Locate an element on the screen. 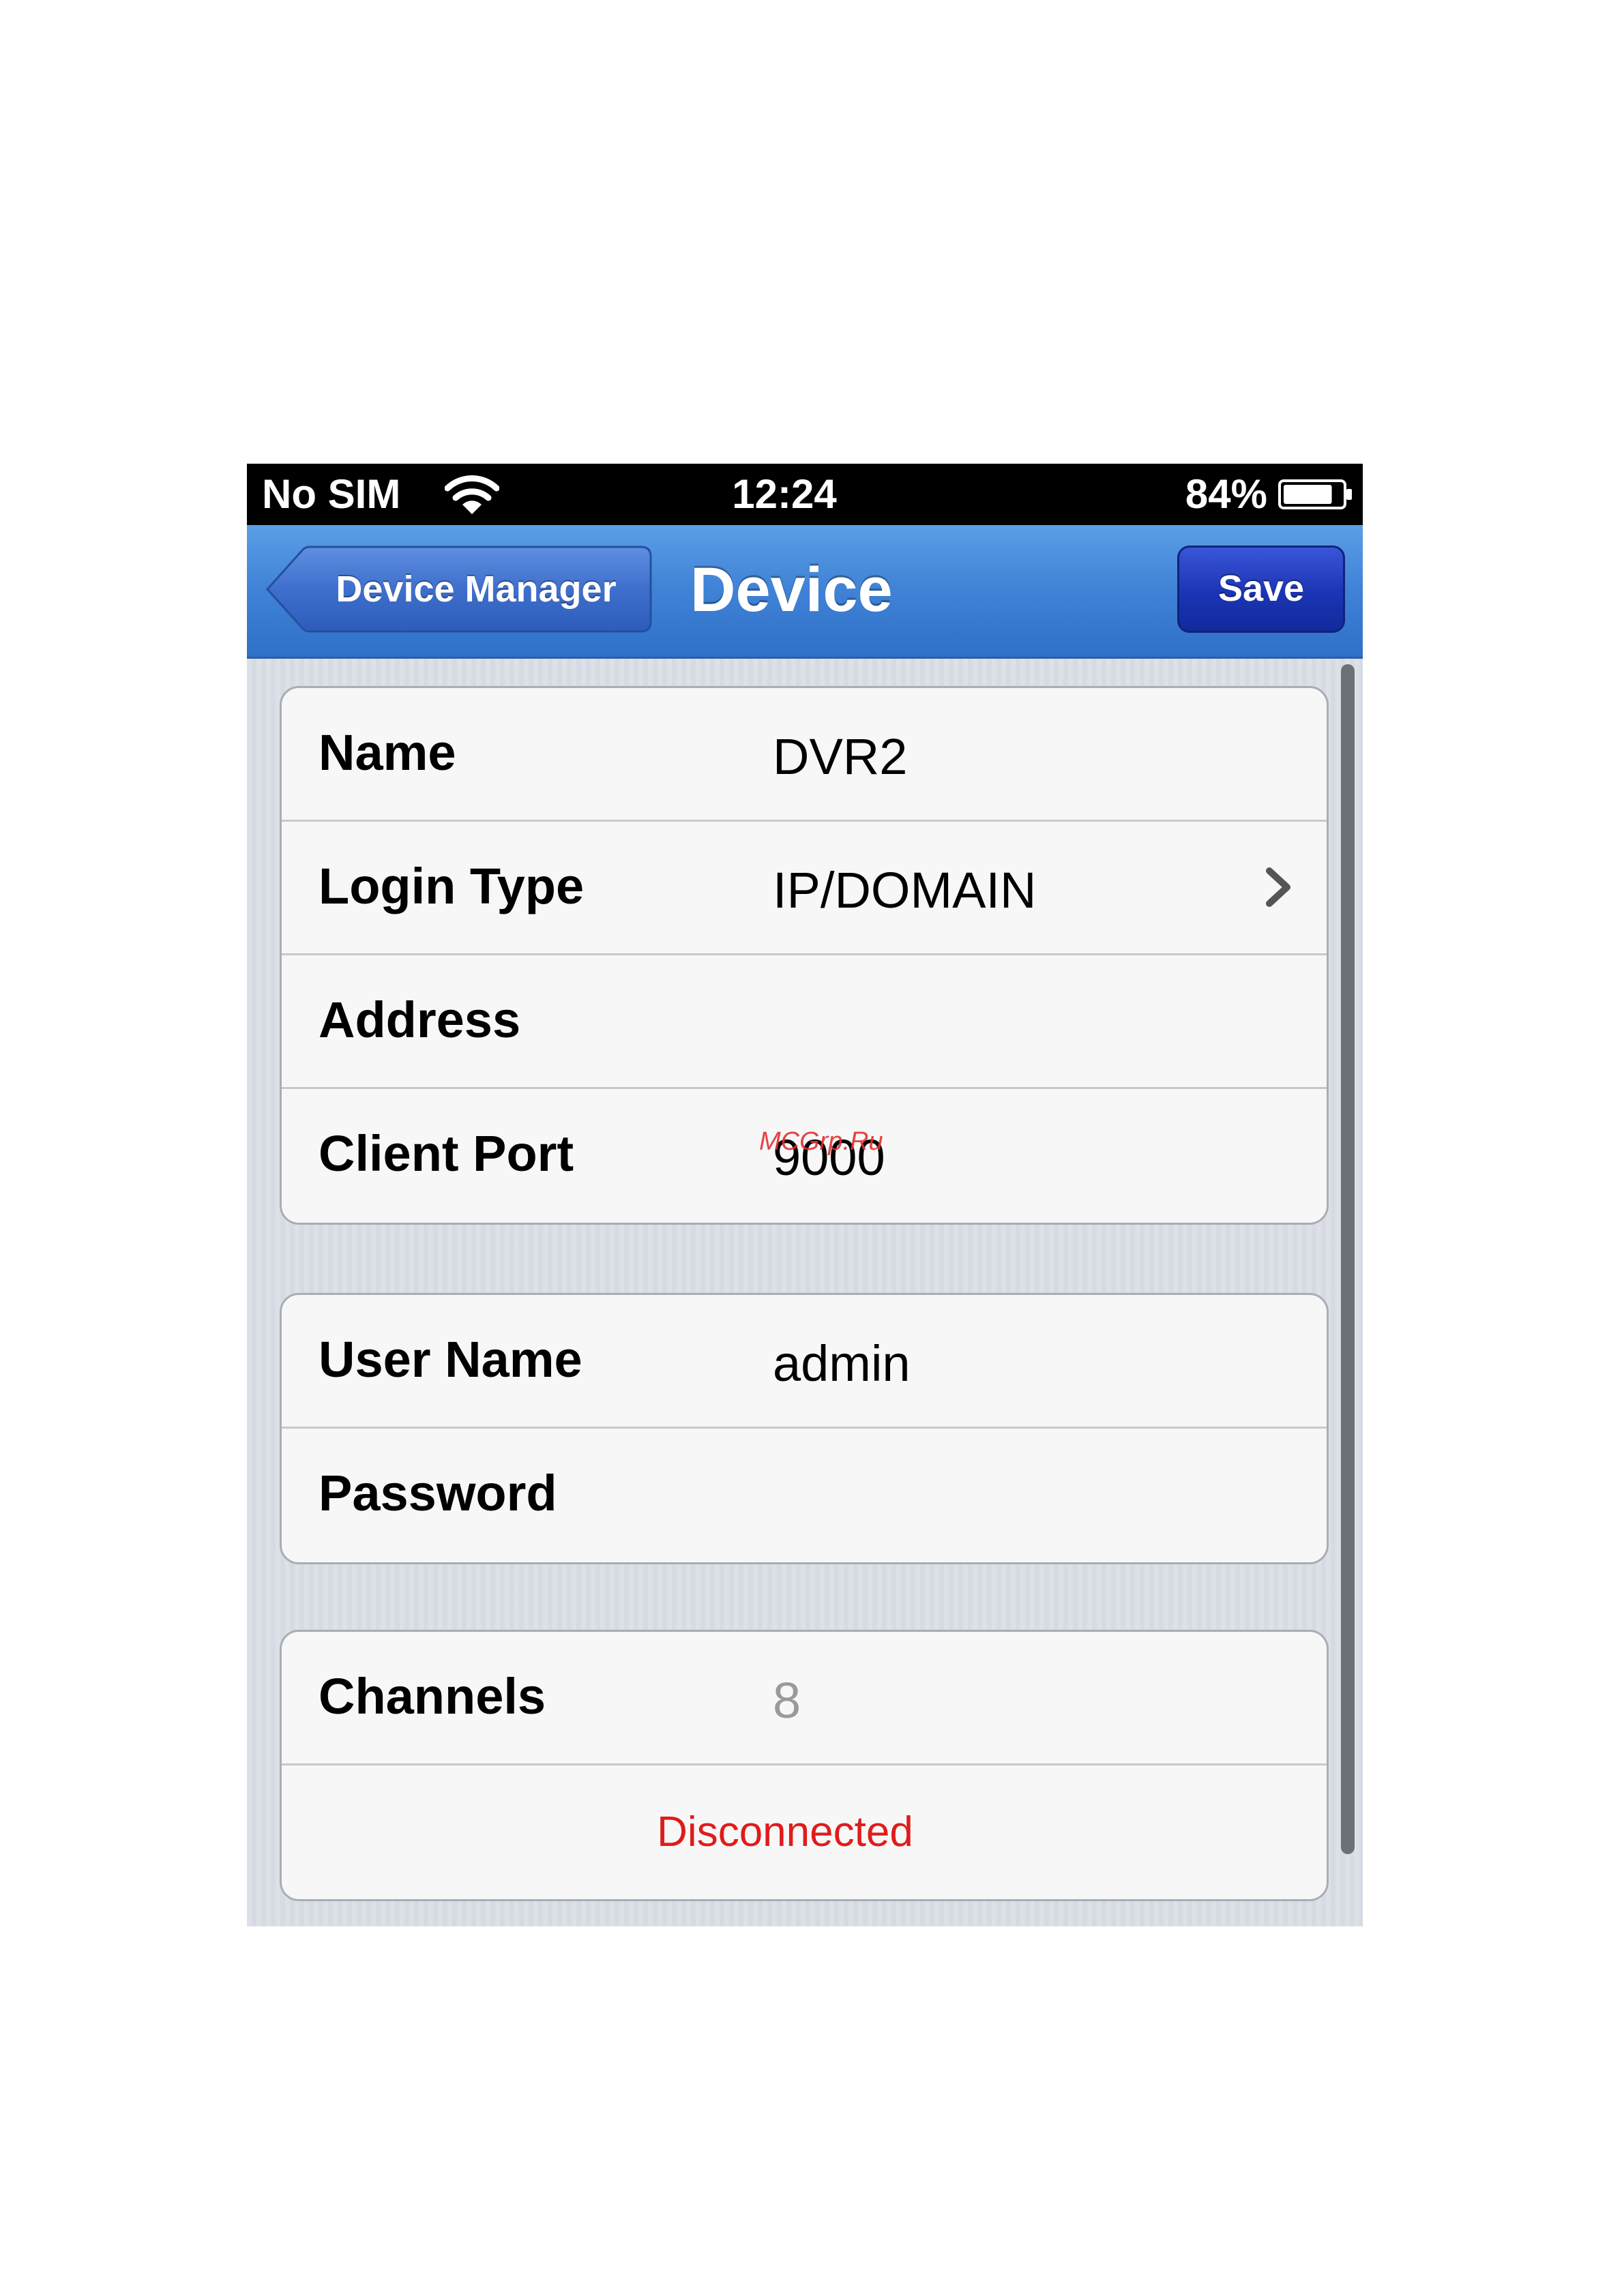  address-label: Address is located at coordinates (420, 1020).